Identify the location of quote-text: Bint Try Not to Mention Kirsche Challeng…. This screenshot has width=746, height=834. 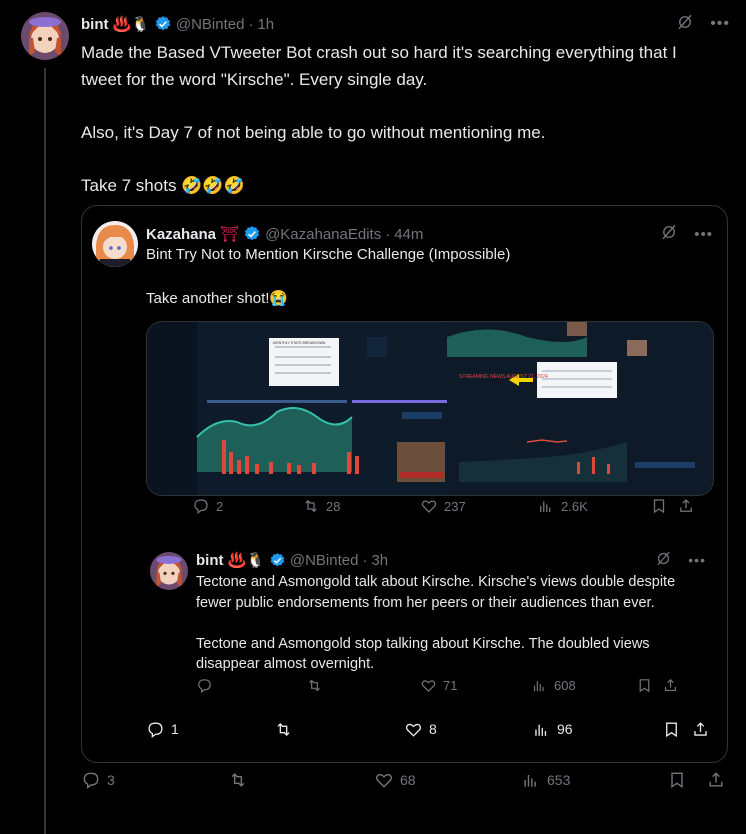
(328, 276).